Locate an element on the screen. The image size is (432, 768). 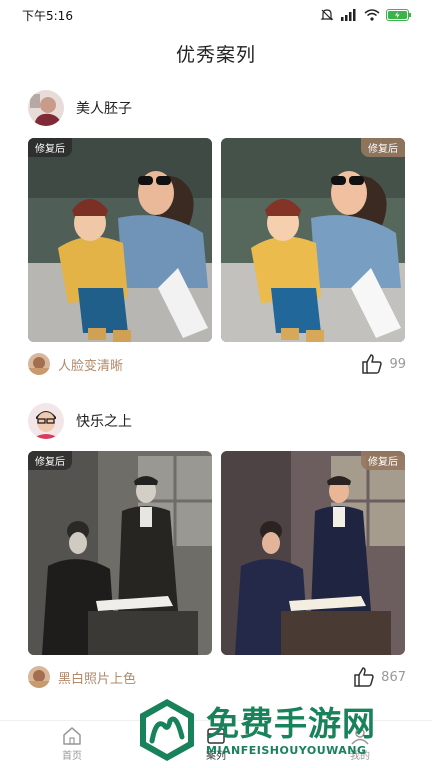
case-header: 快乐之上 is located at coordinates (217, 421).